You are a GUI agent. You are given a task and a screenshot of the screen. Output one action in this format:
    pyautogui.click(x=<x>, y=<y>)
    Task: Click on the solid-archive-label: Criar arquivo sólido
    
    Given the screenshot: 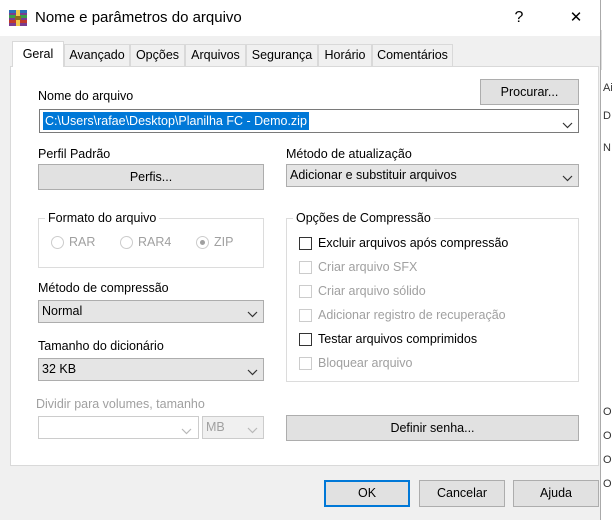 What is the action you would take?
    pyautogui.click(x=372, y=291)
    